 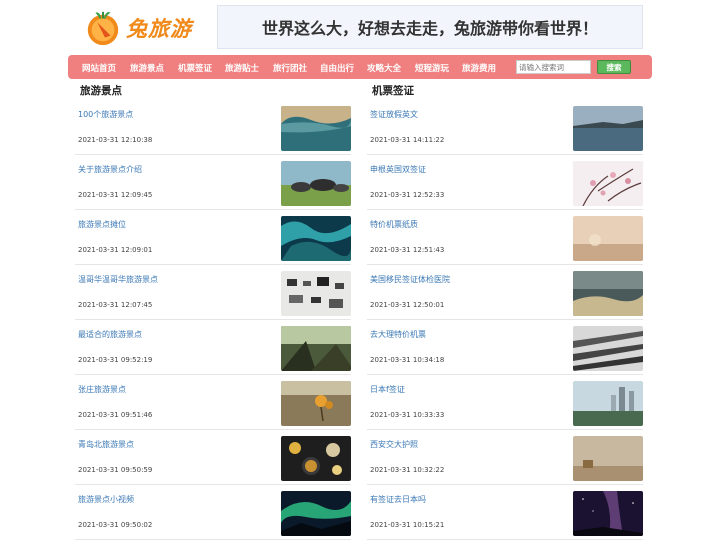 I want to click on list-item-time: 2021-03-31 12:52:33, so click(x=407, y=195).